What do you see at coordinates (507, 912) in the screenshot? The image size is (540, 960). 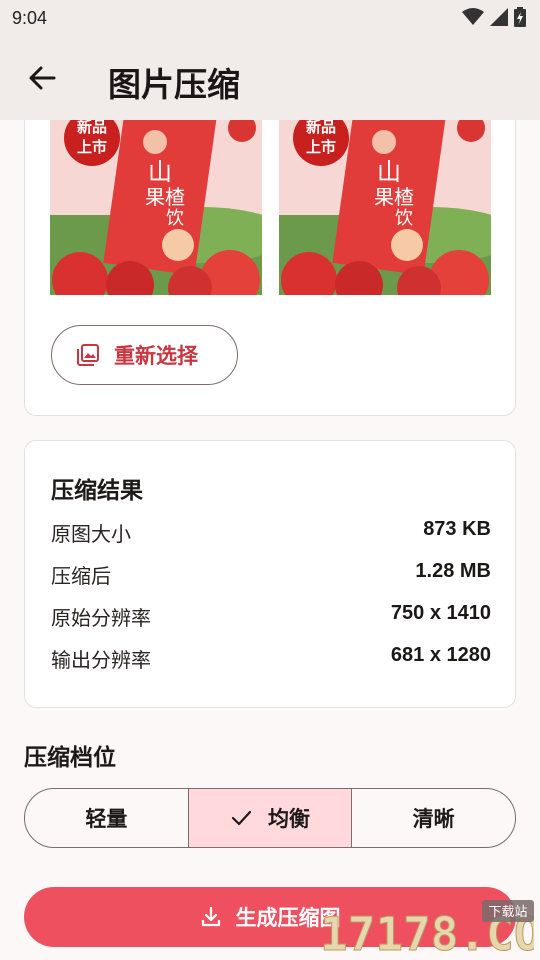 I see `watermark-tag: 下载站` at bounding box center [507, 912].